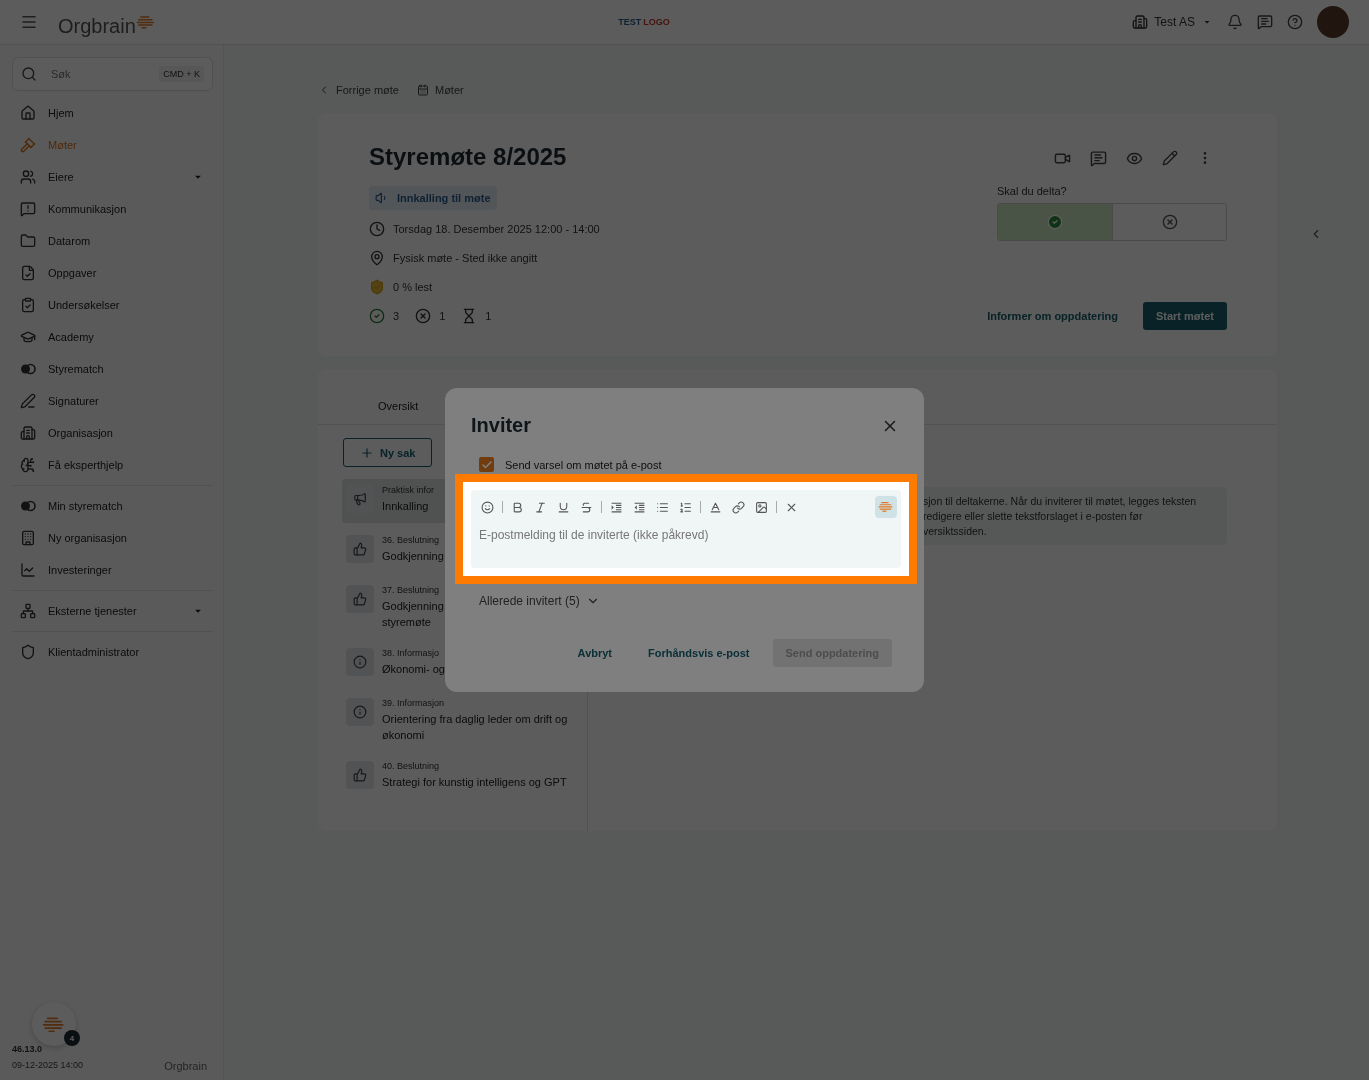  Describe the element at coordinates (413, 669) in the screenshot. I see `item-title: Økonomi- og` at that location.